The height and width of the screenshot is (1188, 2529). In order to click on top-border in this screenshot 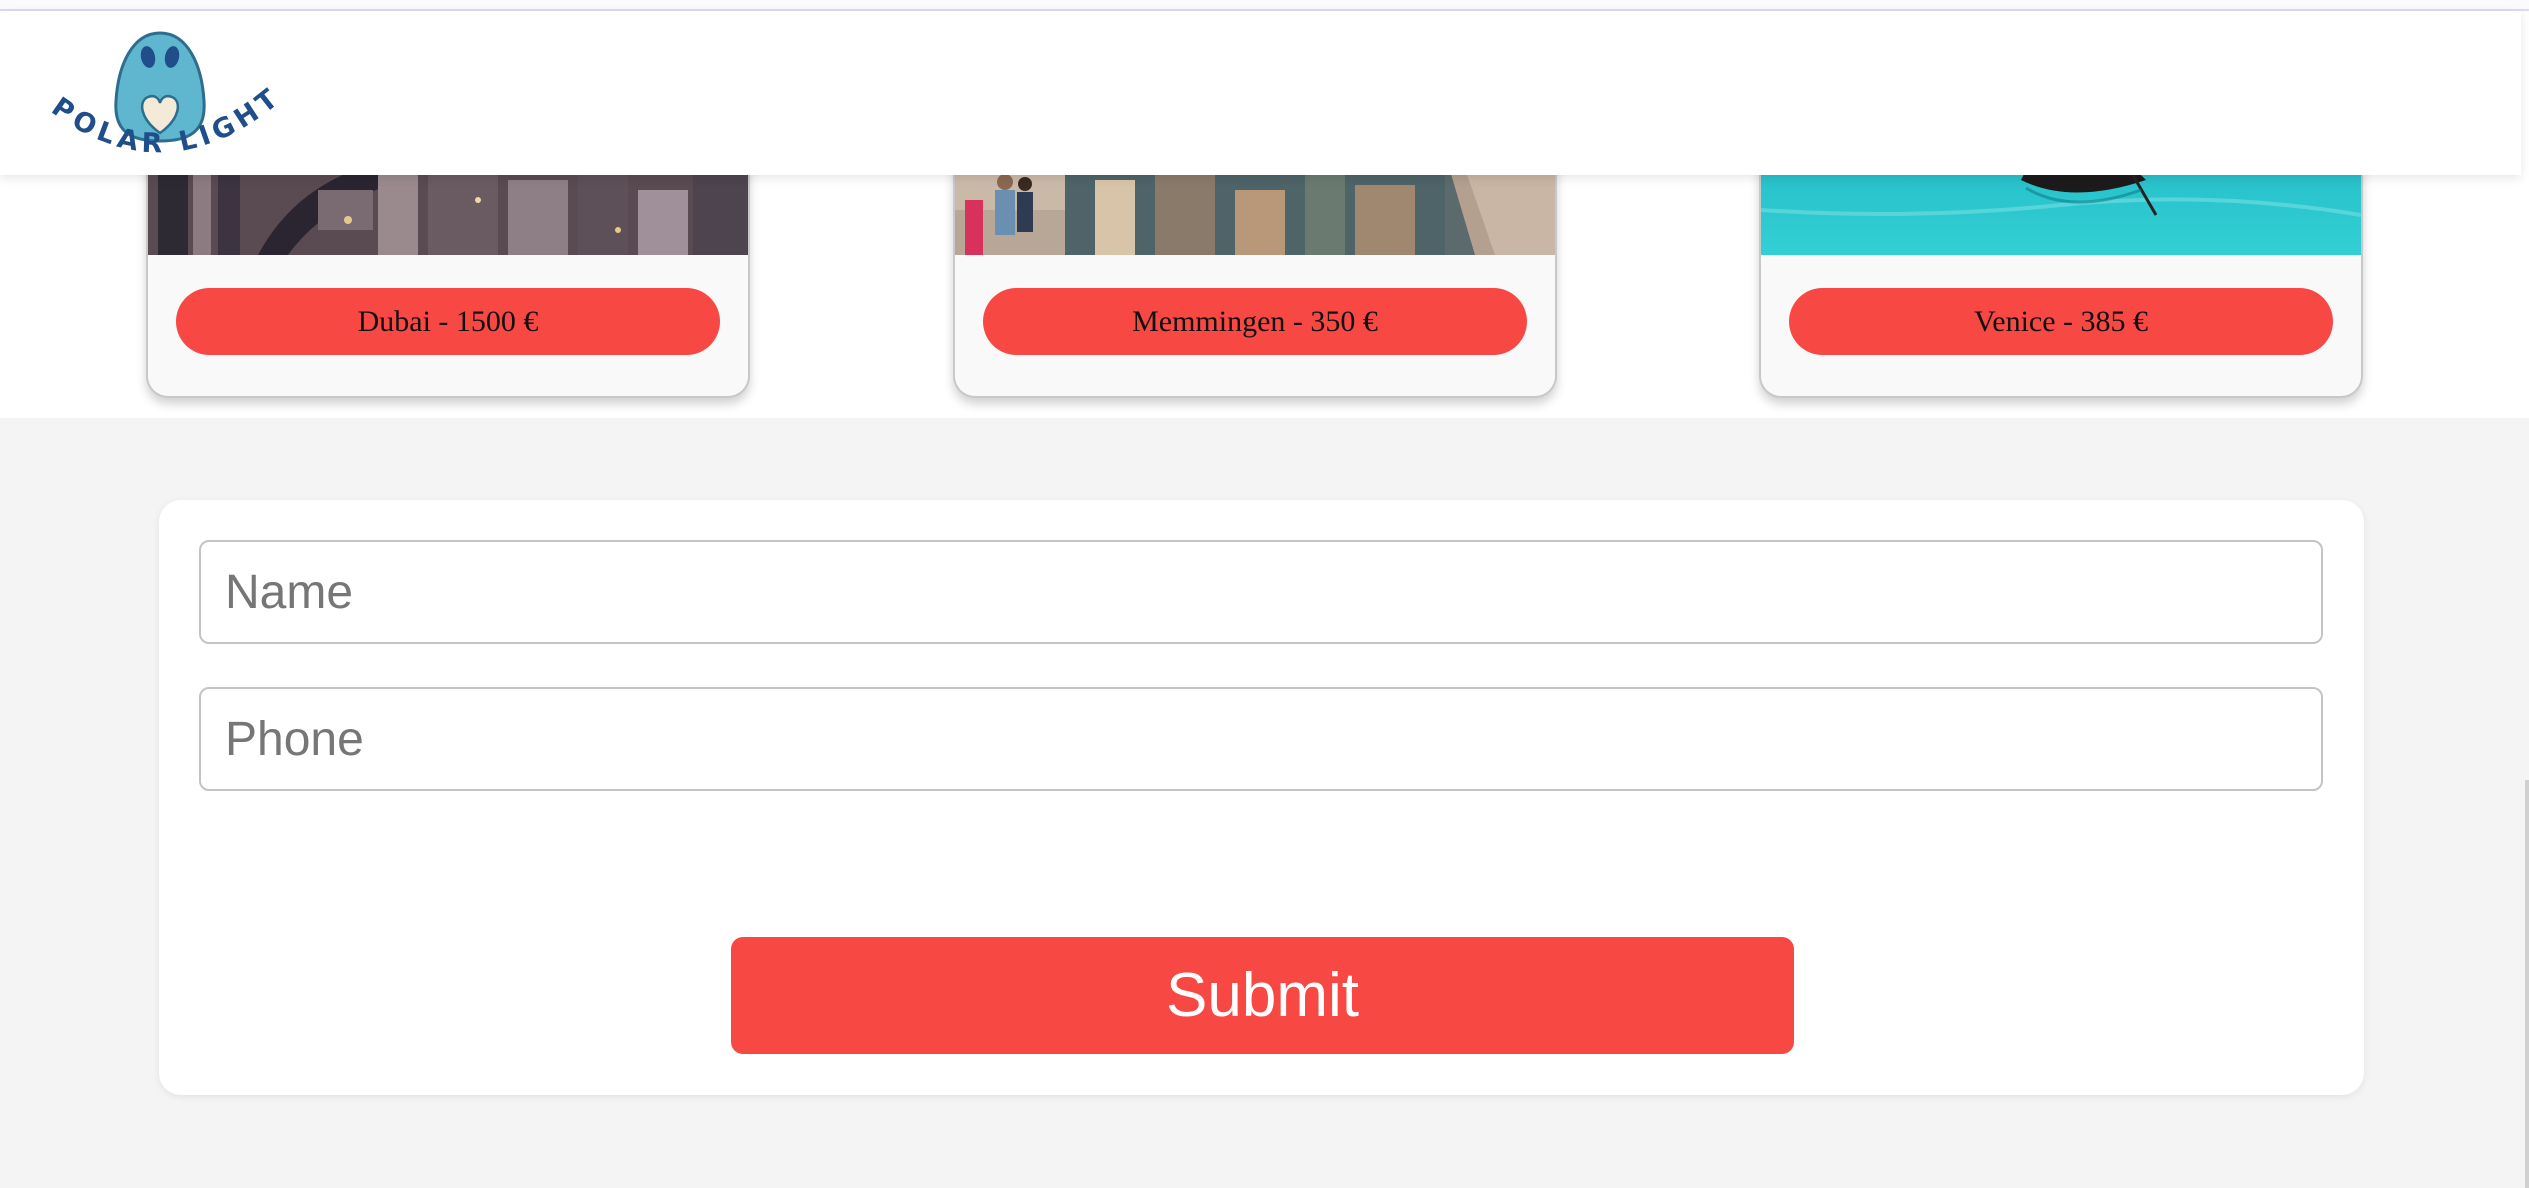, I will do `click(1264, 5)`.